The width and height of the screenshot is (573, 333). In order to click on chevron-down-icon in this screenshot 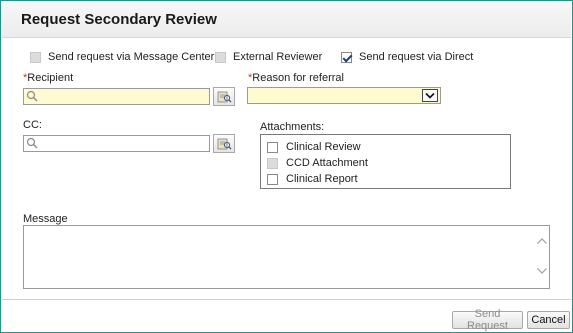, I will do `click(430, 95)`.